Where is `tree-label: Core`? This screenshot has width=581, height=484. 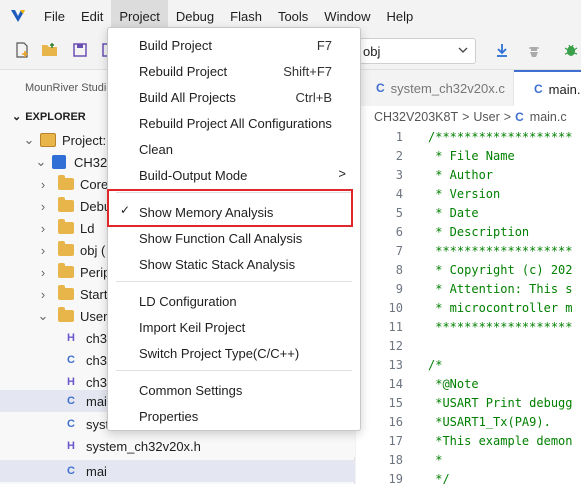 tree-label: Core is located at coordinates (94, 184).